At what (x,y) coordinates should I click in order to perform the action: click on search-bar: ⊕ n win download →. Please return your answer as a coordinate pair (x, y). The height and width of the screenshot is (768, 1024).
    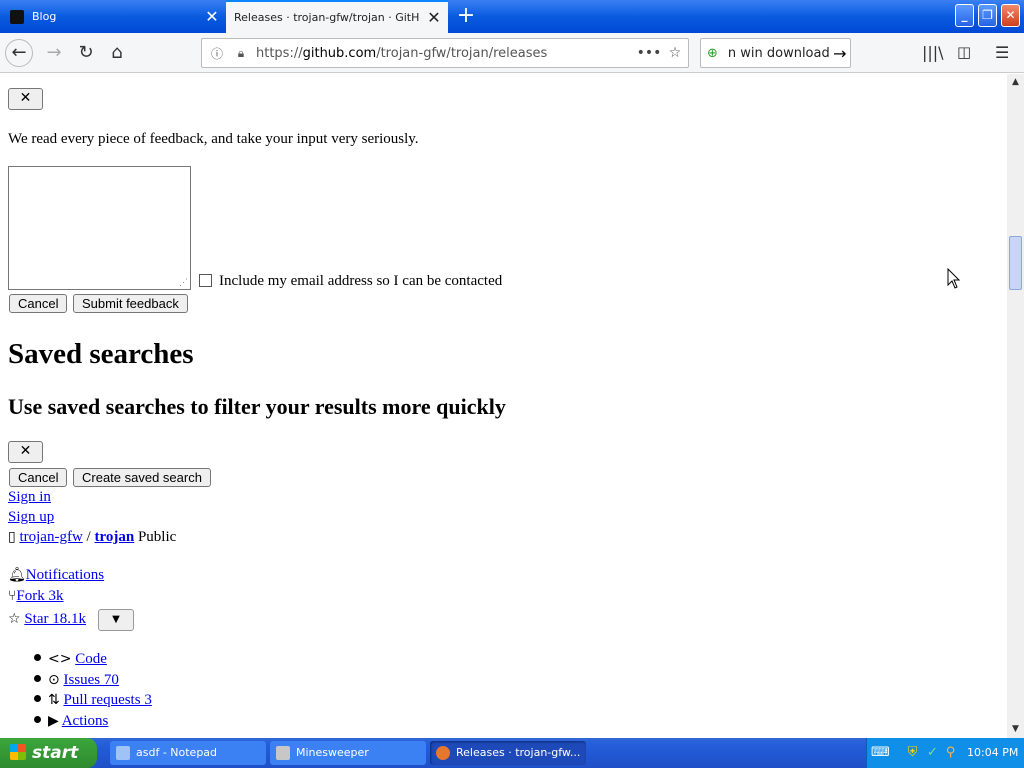
    Looking at the image, I should click on (775, 53).